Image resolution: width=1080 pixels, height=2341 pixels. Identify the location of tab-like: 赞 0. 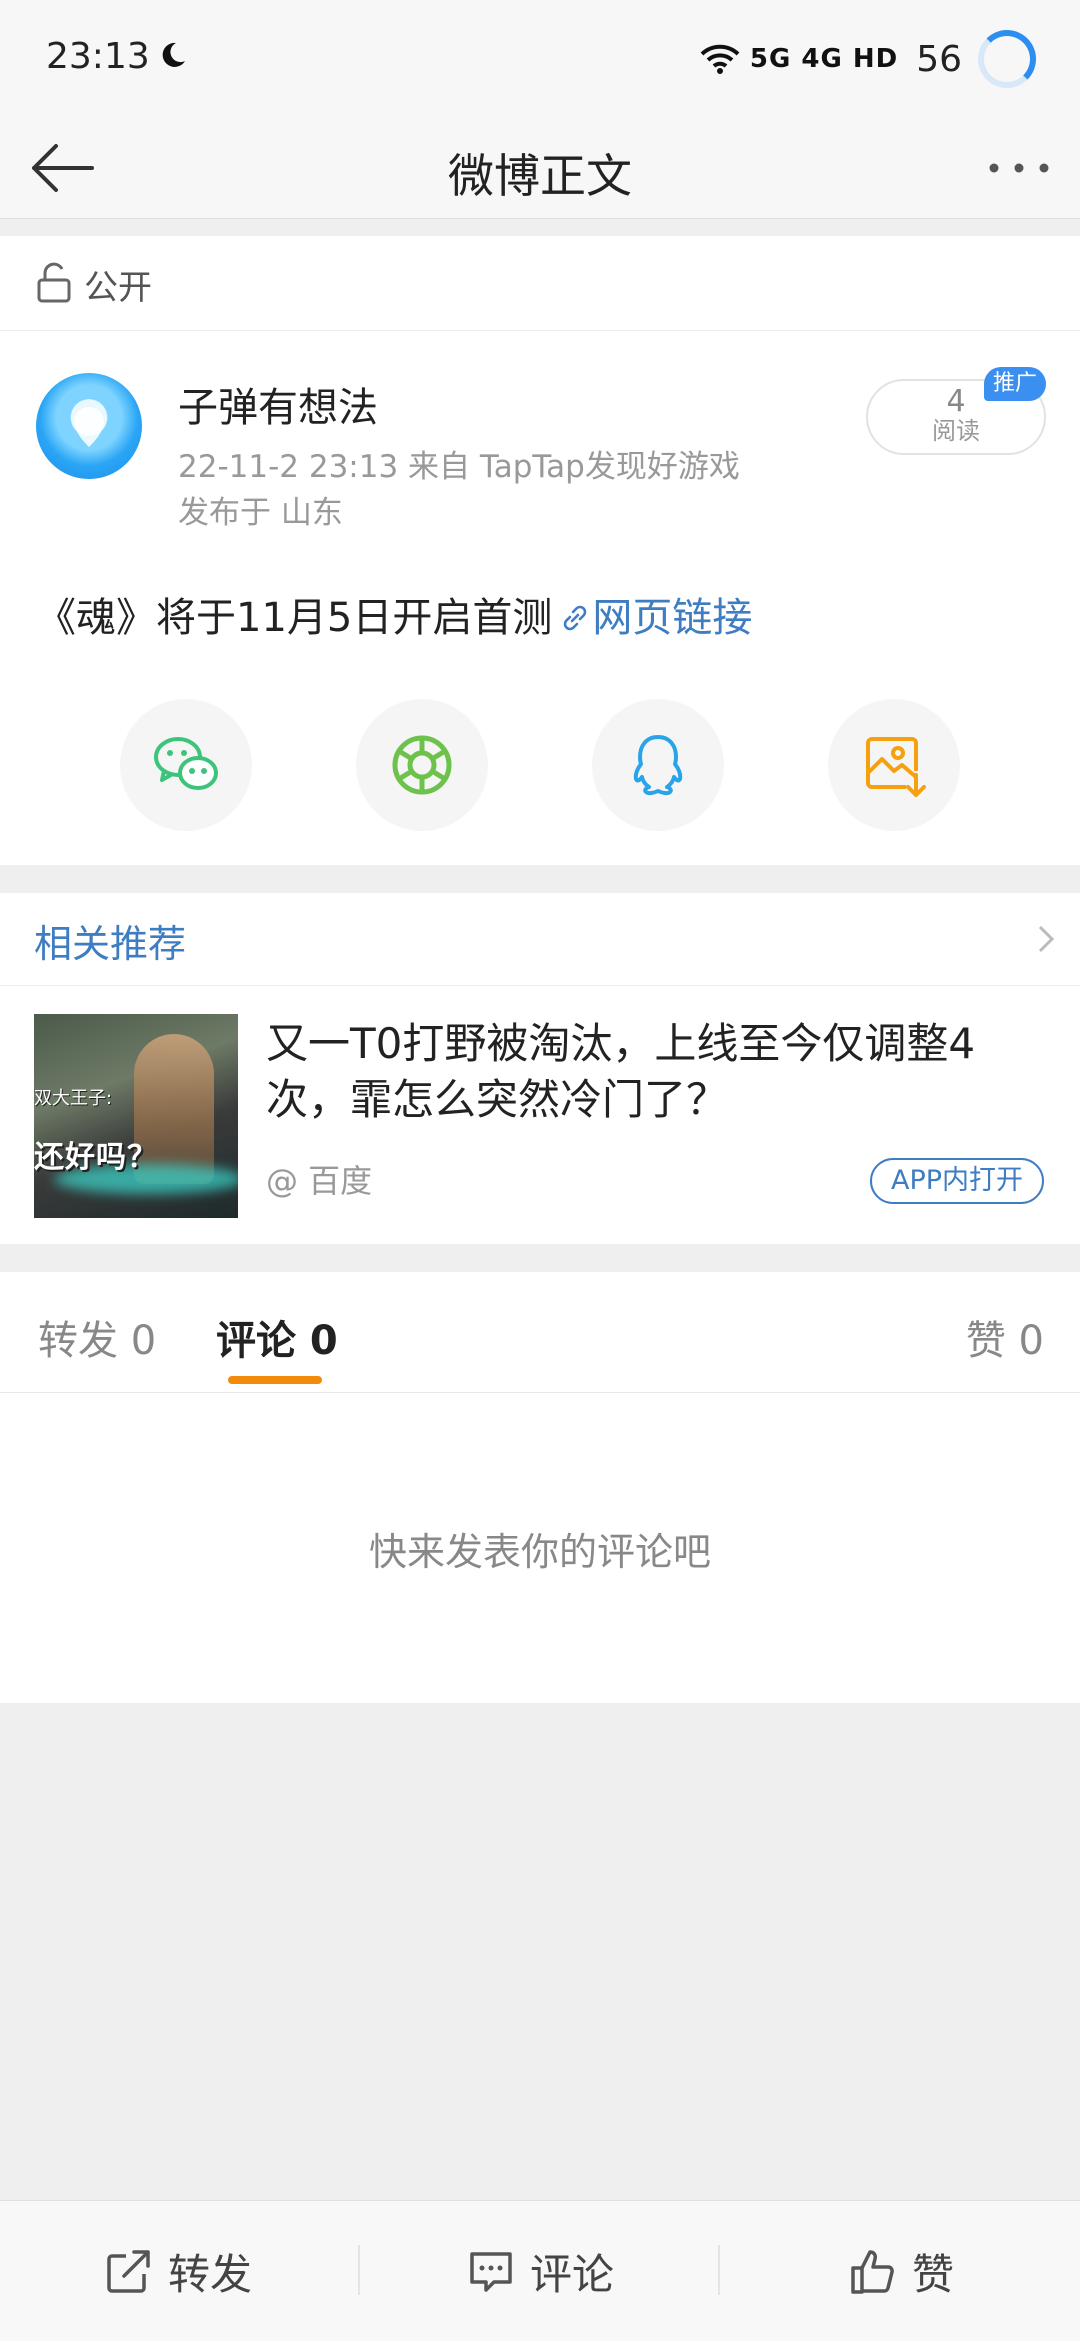
(1005, 1337).